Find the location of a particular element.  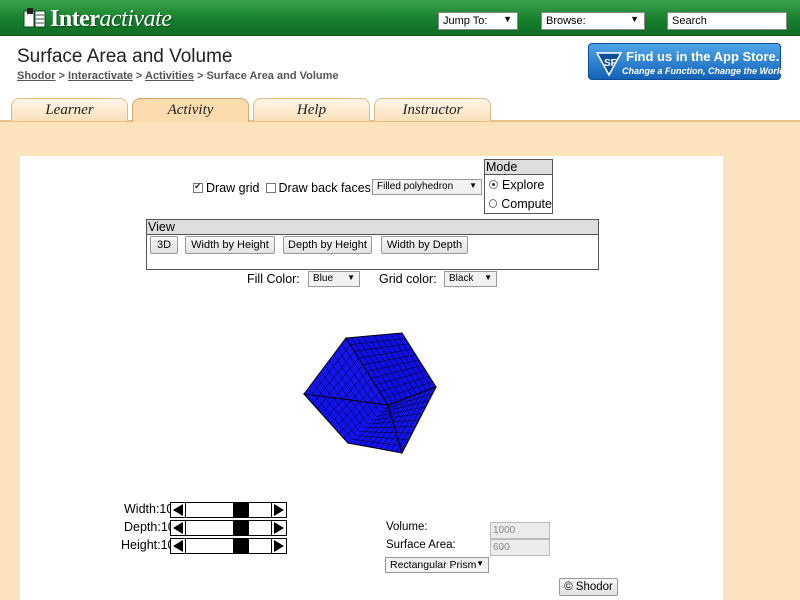

compute-radio is located at coordinates (493, 203).